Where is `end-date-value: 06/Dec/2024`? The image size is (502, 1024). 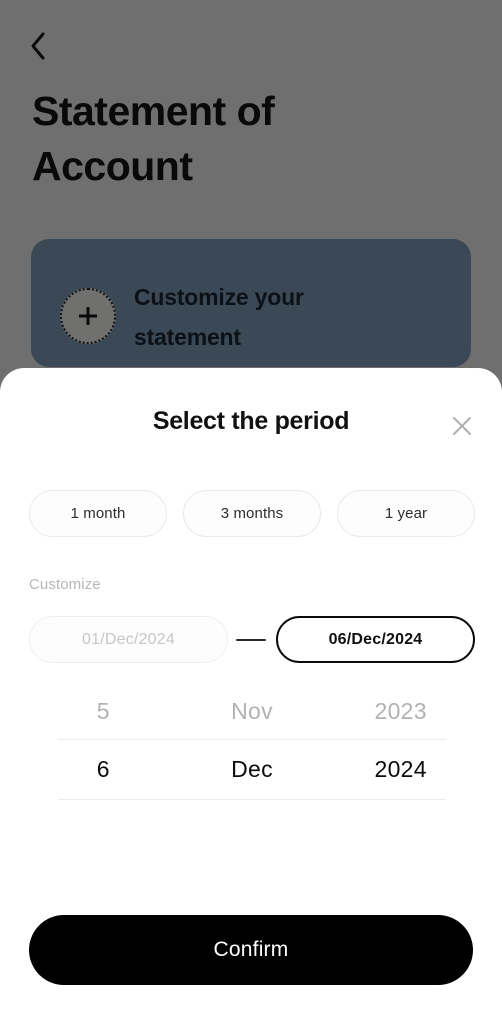
end-date-value: 06/Dec/2024 is located at coordinates (375, 639).